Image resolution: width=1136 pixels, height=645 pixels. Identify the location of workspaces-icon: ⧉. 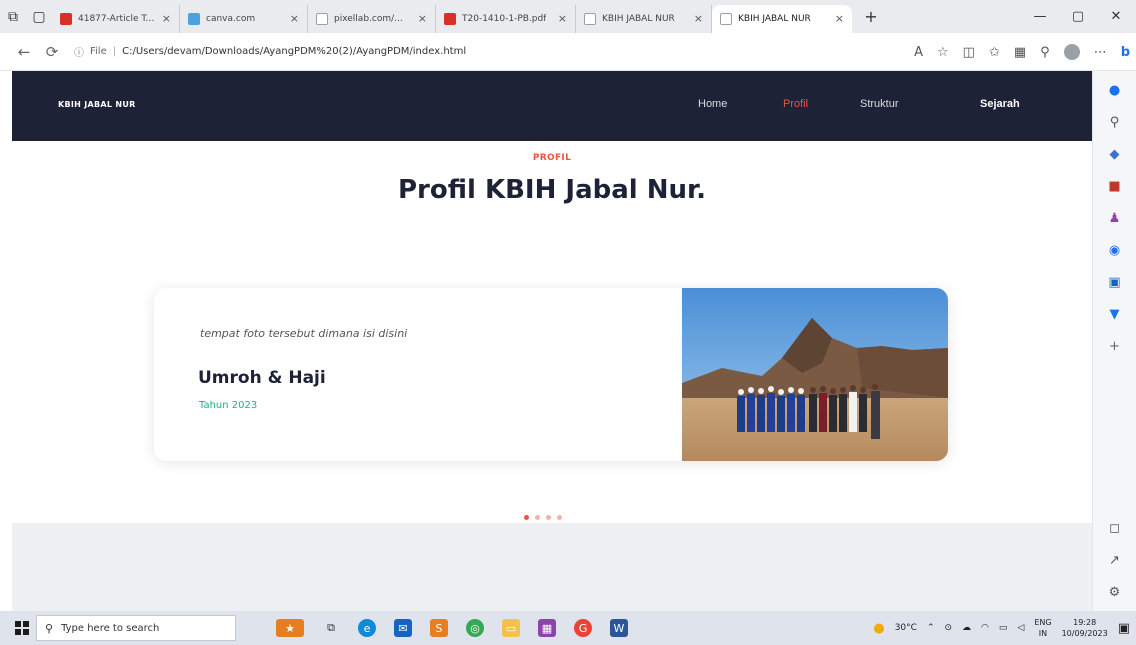
(13, 17).